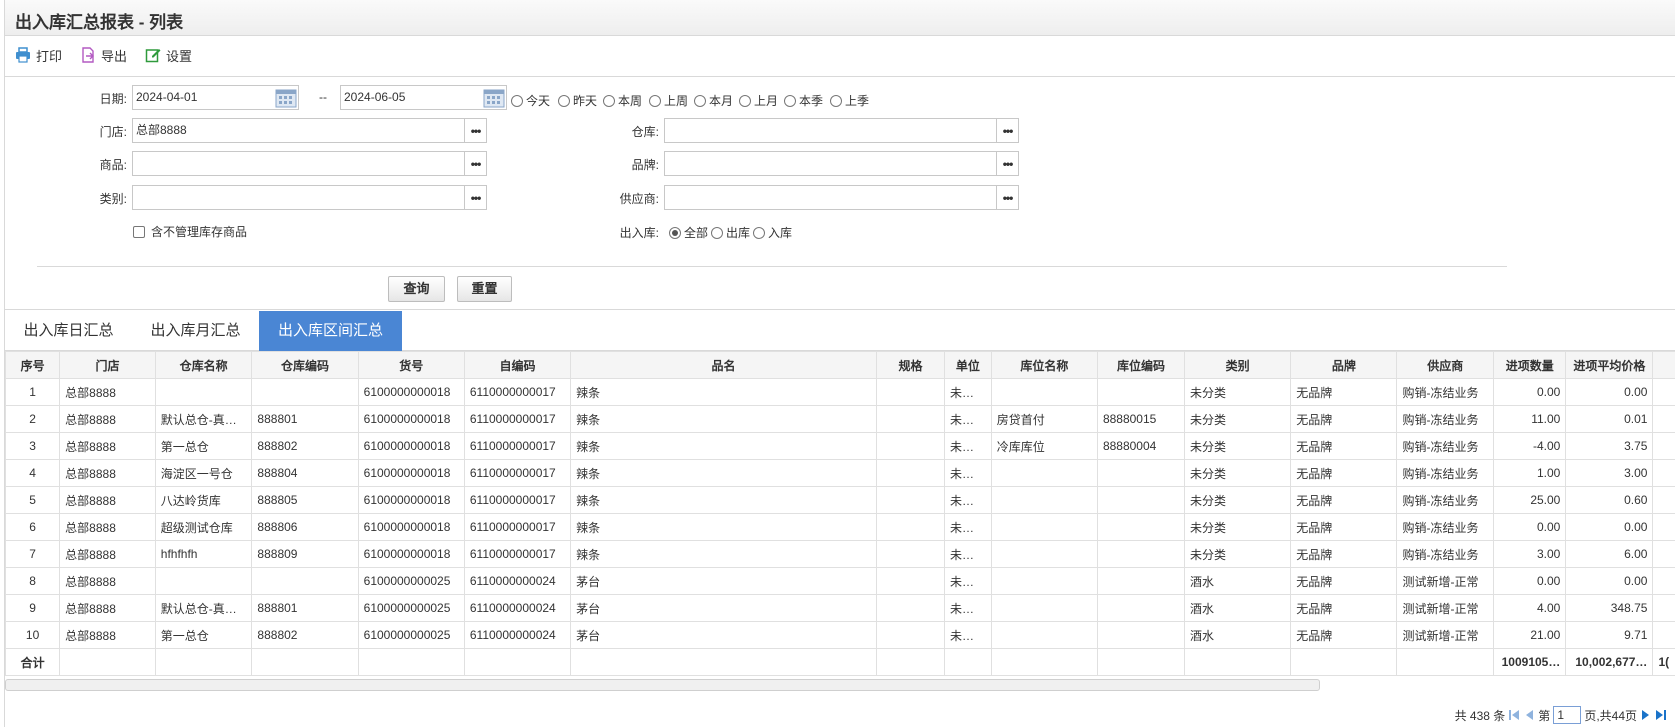  Describe the element at coordinates (195, 331) in the screenshot. I see `tab-monthly-summary: 出入库月汇总` at that location.